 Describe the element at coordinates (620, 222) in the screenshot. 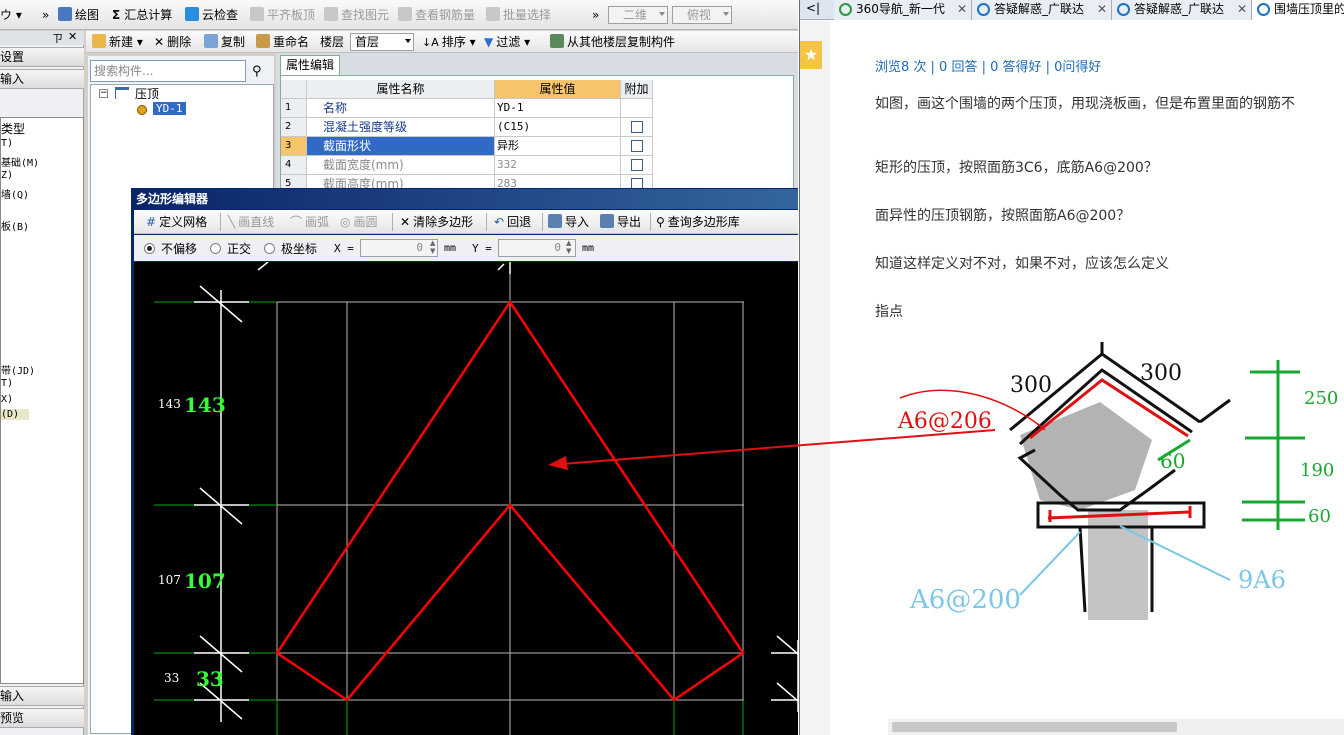

I see `export-button: 导出` at that location.